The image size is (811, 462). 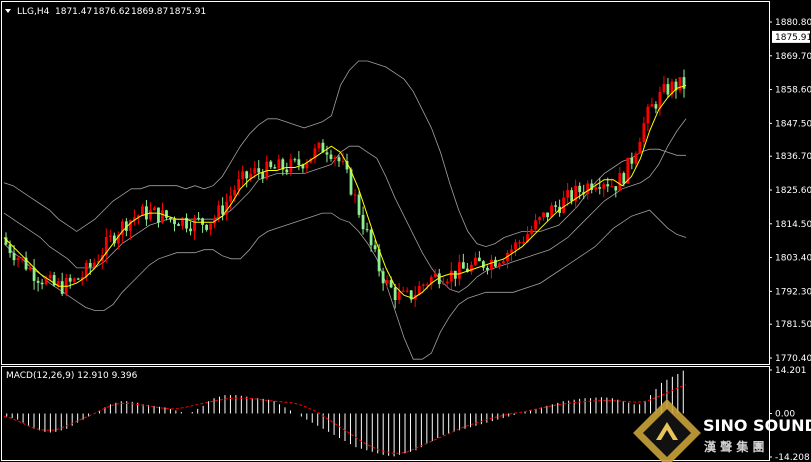 I want to click on price-tick-label: 1803.40, so click(x=793, y=259).